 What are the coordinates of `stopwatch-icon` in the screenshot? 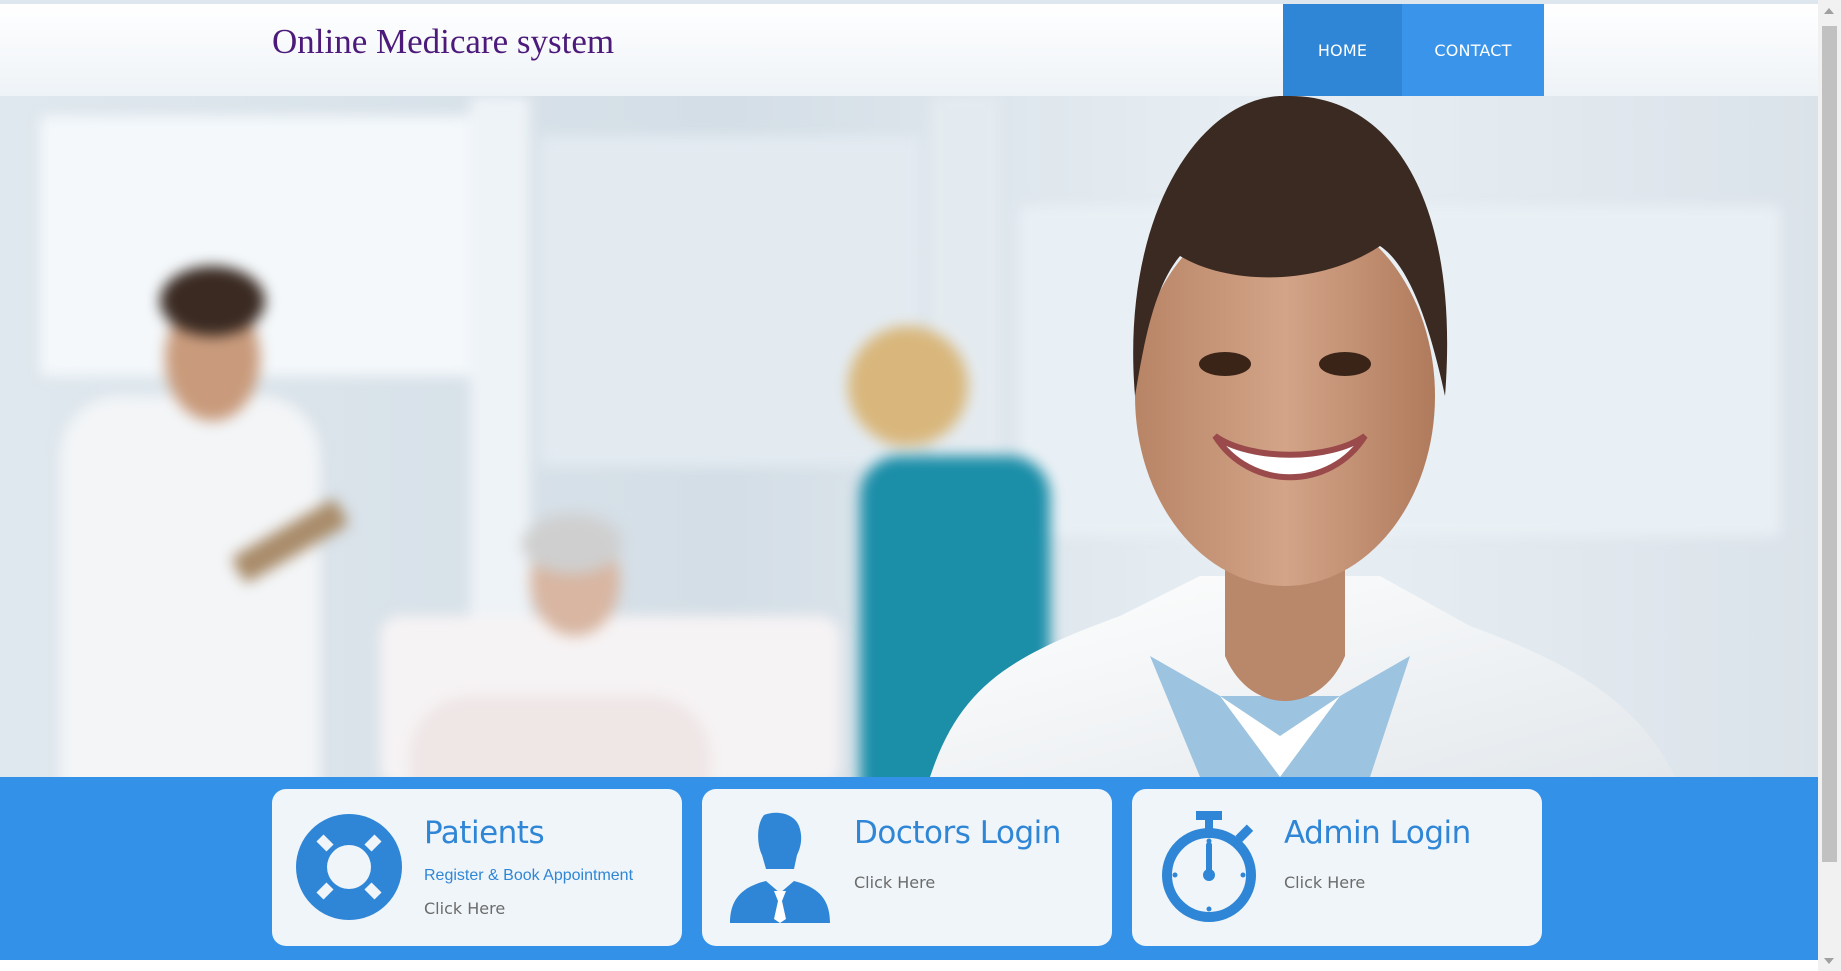 It's located at (1209, 866).